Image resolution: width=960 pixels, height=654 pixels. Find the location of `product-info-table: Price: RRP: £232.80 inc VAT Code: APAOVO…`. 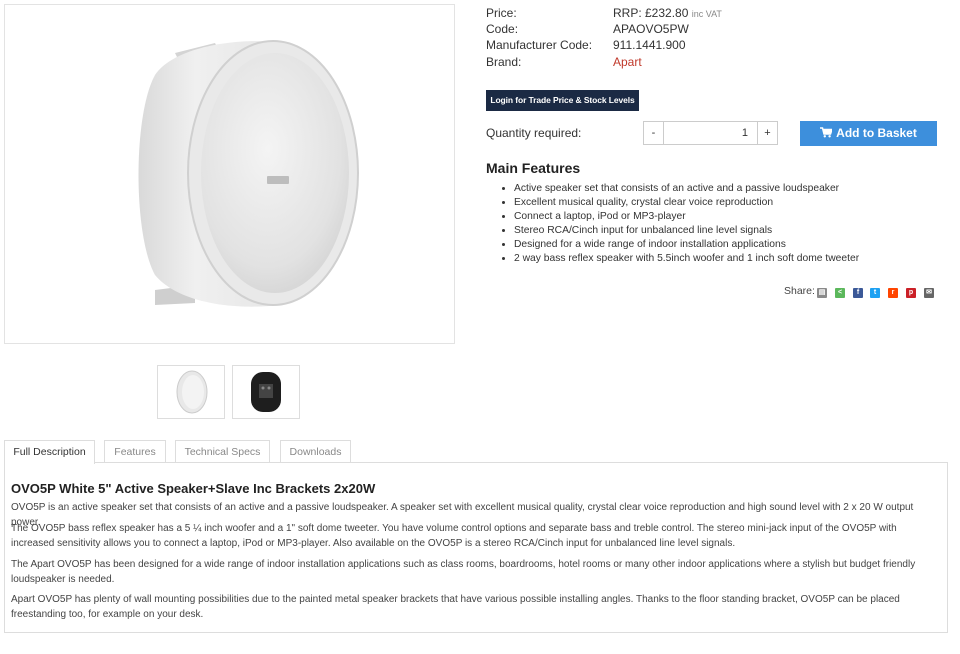

product-info-table: Price: RRP: £232.80 inc VAT Code: APAOVO… is located at coordinates (716, 37).